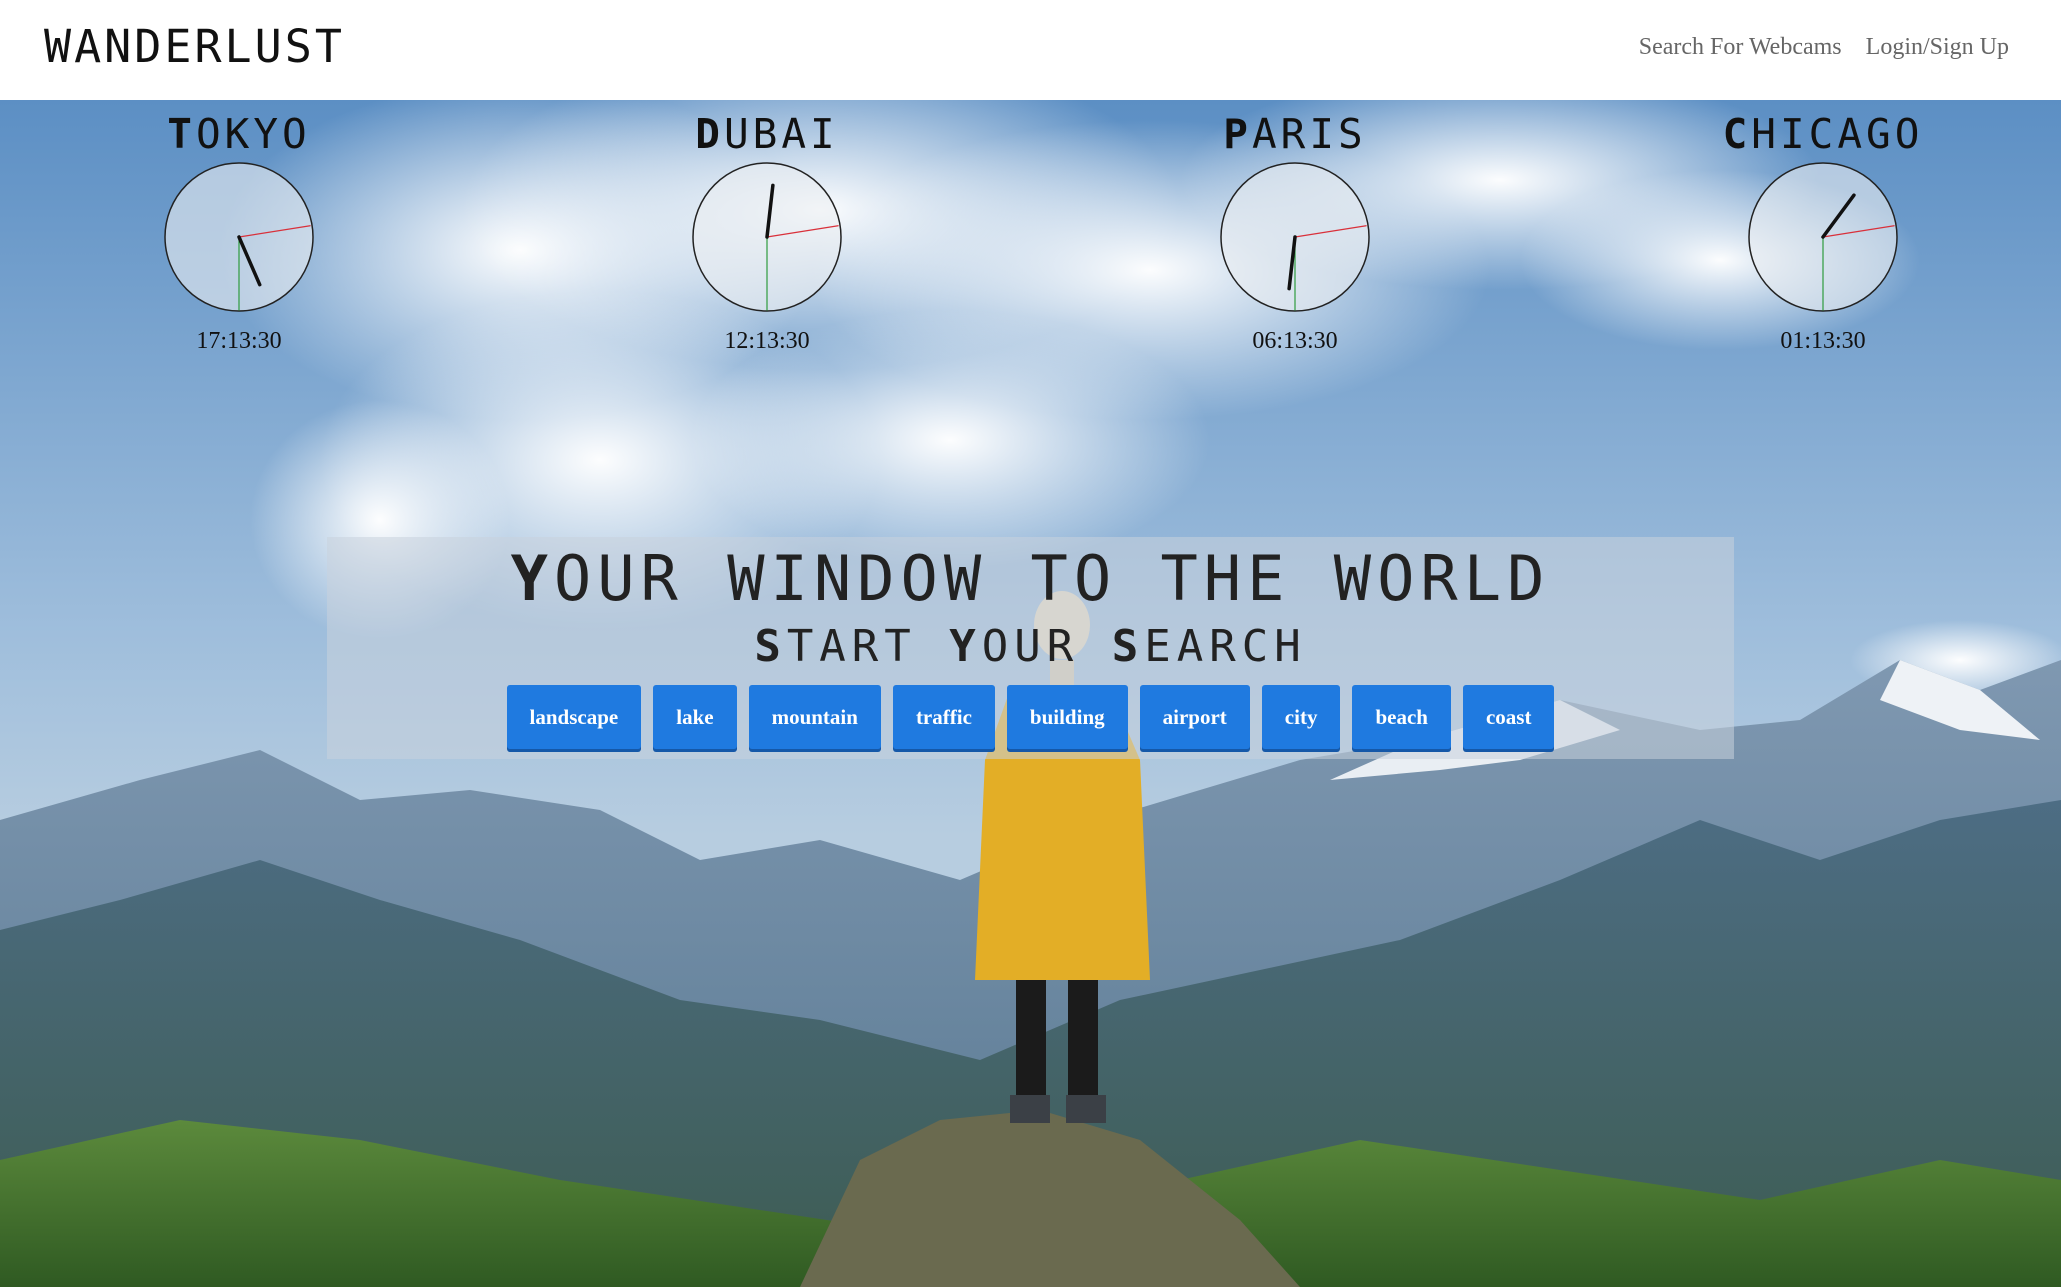 The width and height of the screenshot is (2061, 1287). Describe the element at coordinates (239, 341) in the screenshot. I see `digital-time: 17:13:30` at that location.